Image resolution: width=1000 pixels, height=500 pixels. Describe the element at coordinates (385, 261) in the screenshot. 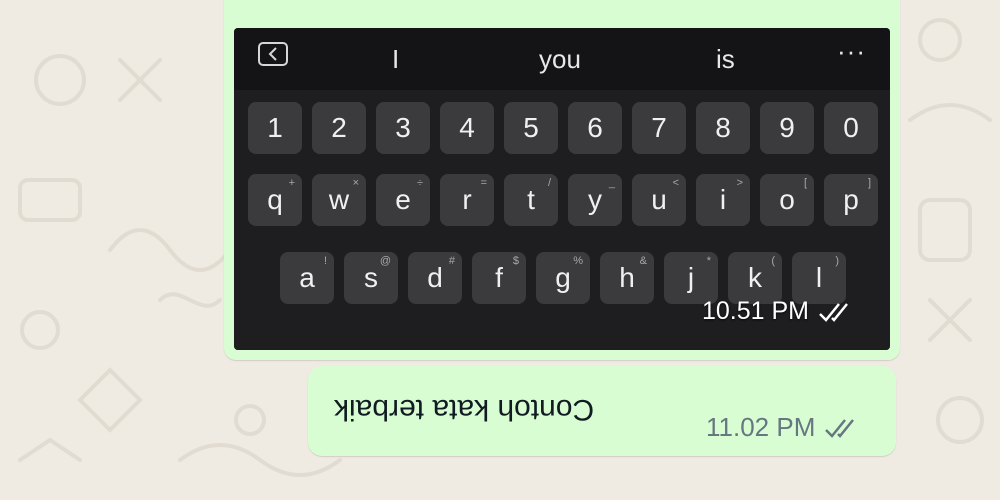

I see `key-hint: @` at that location.